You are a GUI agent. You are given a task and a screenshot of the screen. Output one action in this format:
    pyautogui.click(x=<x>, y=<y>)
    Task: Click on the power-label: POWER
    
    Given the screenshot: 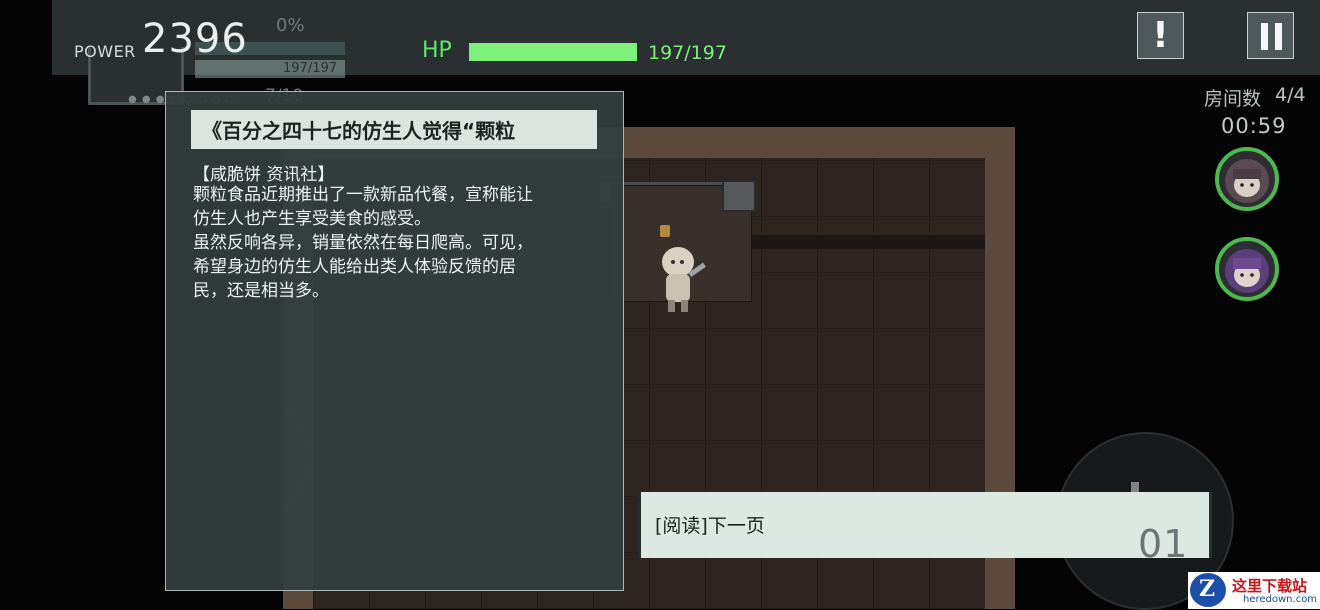 What is the action you would take?
    pyautogui.click(x=105, y=51)
    